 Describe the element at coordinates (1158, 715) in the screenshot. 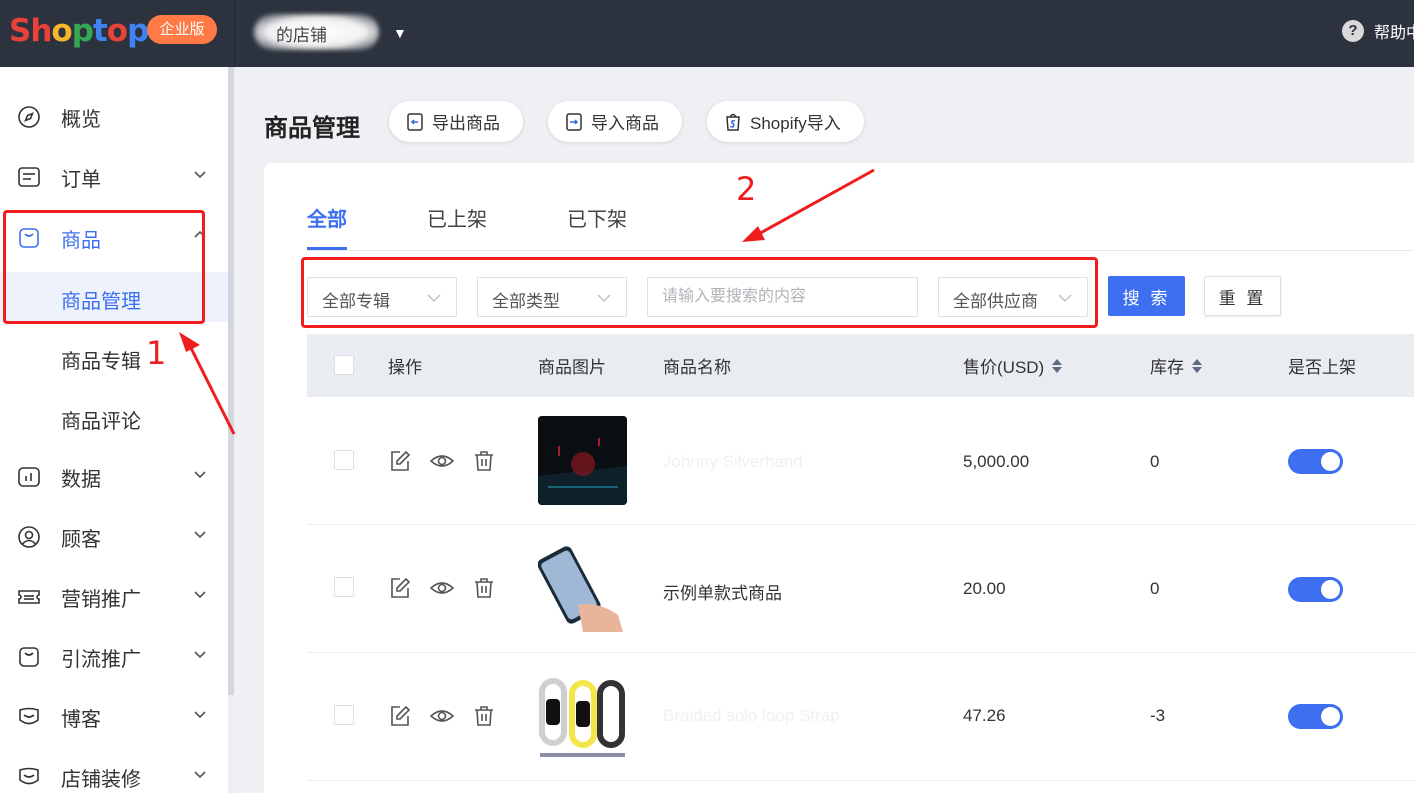

I see `product-stock: -3` at that location.